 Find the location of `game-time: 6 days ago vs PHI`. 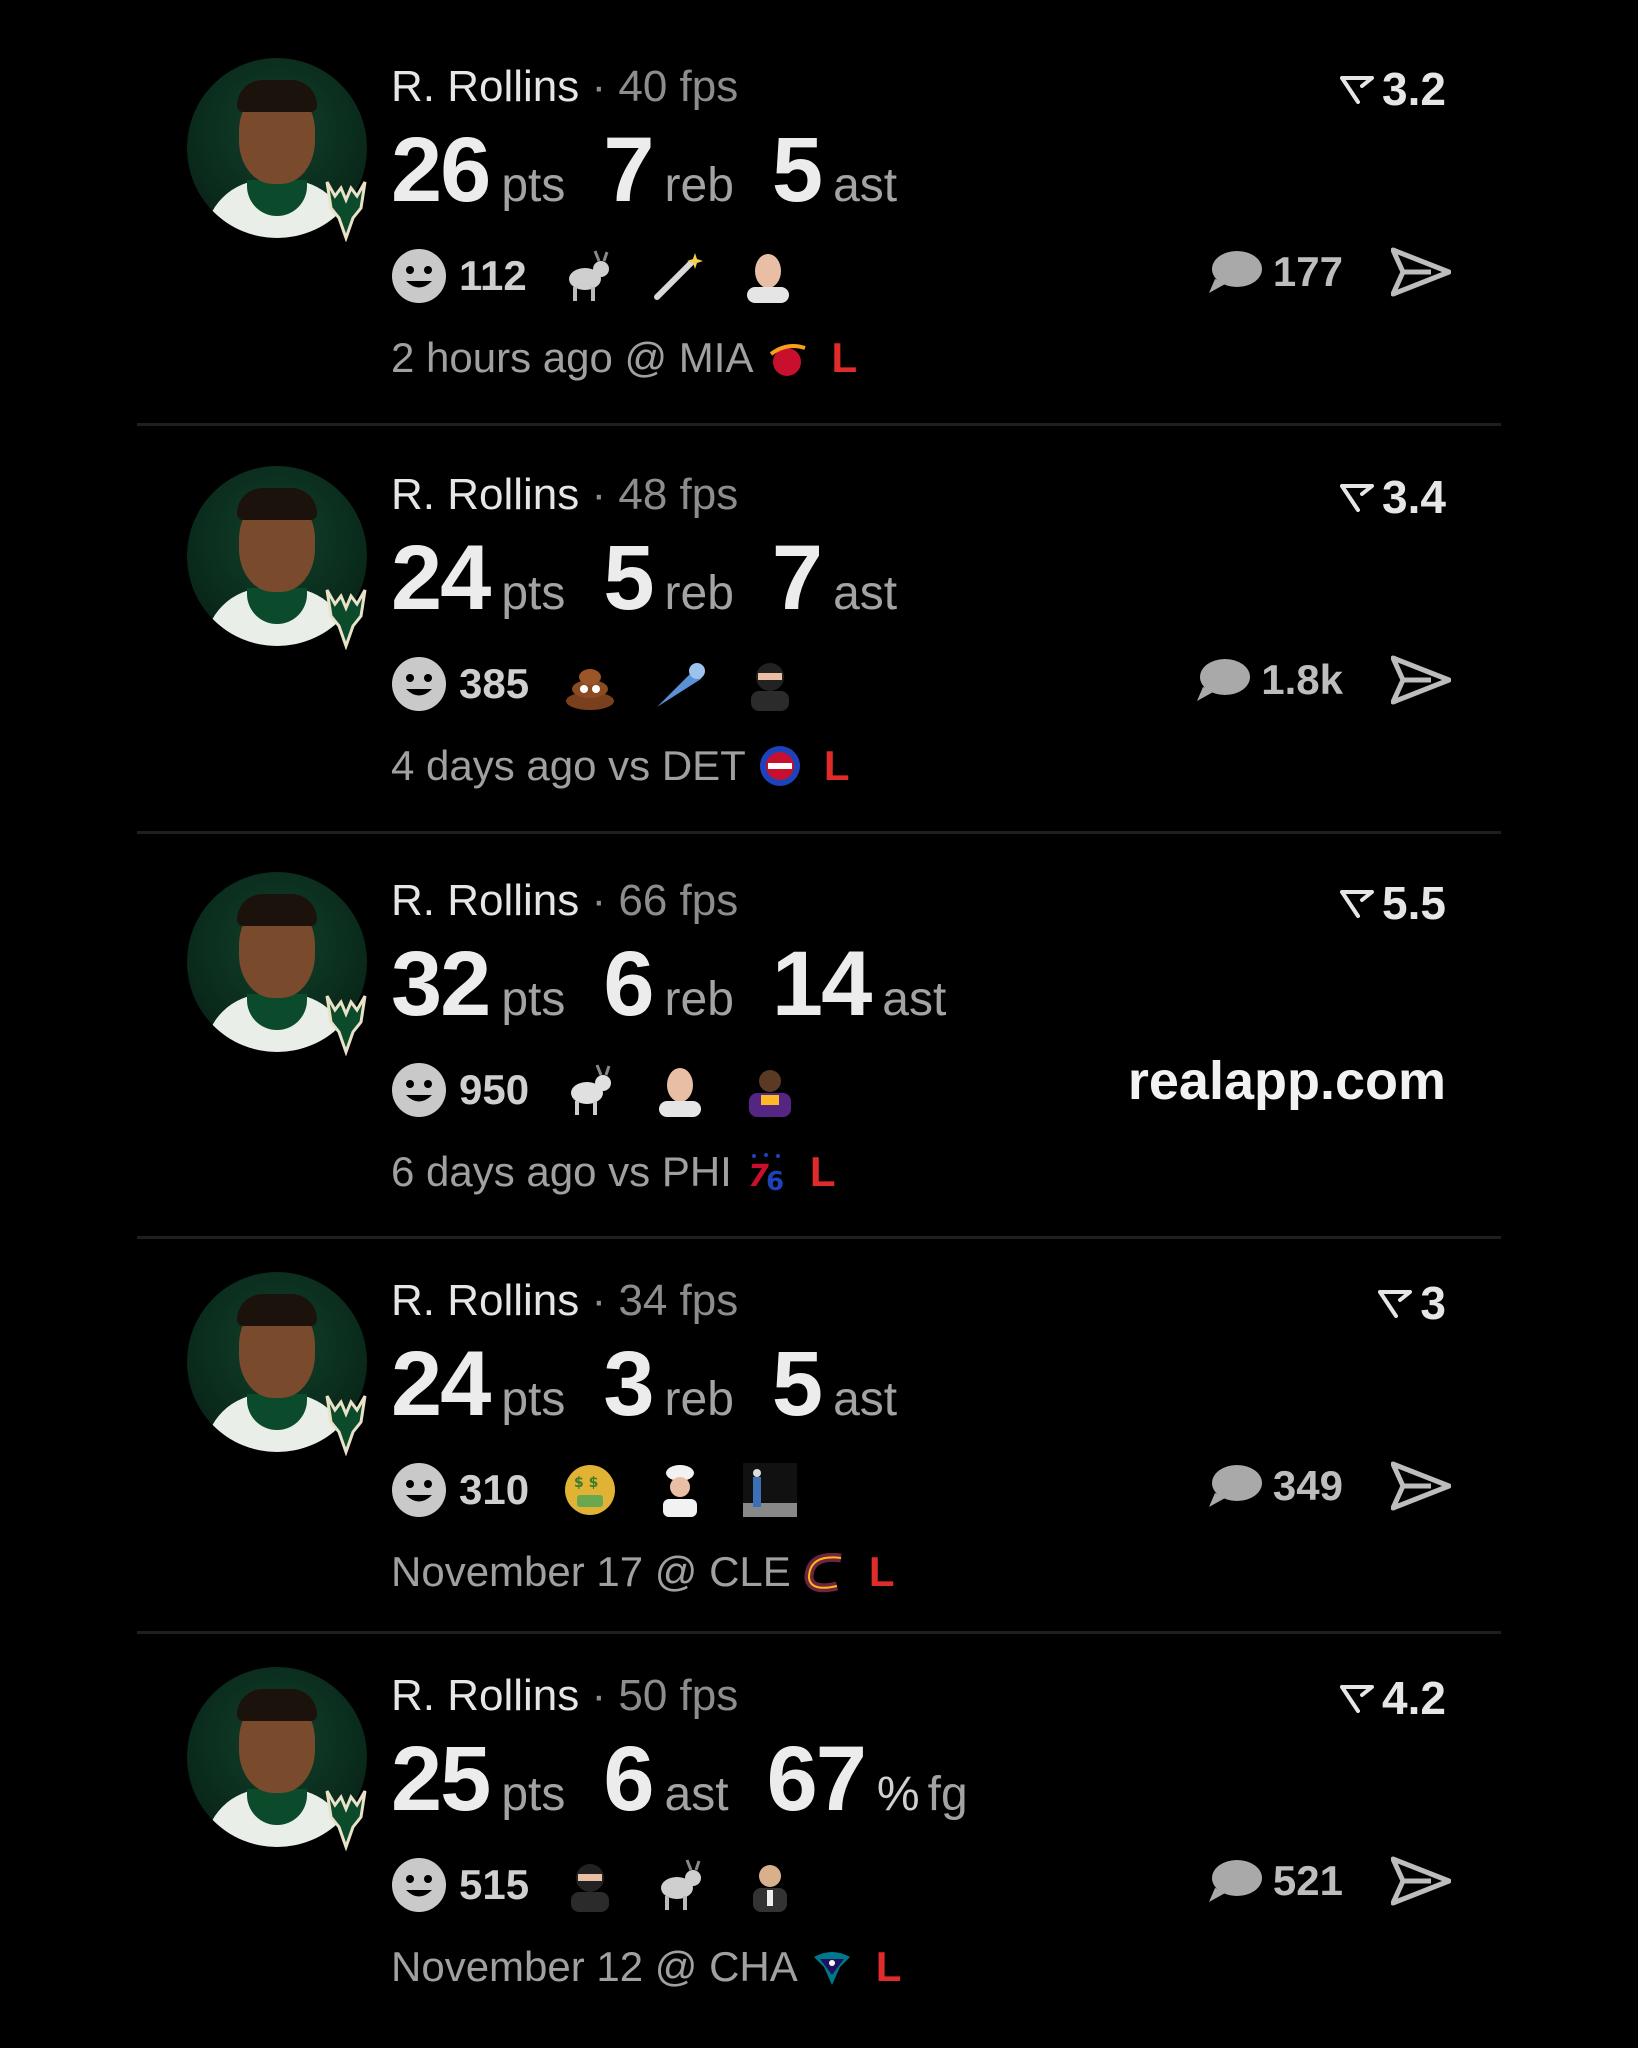

game-time: 6 days ago vs PHI is located at coordinates (561, 1171).